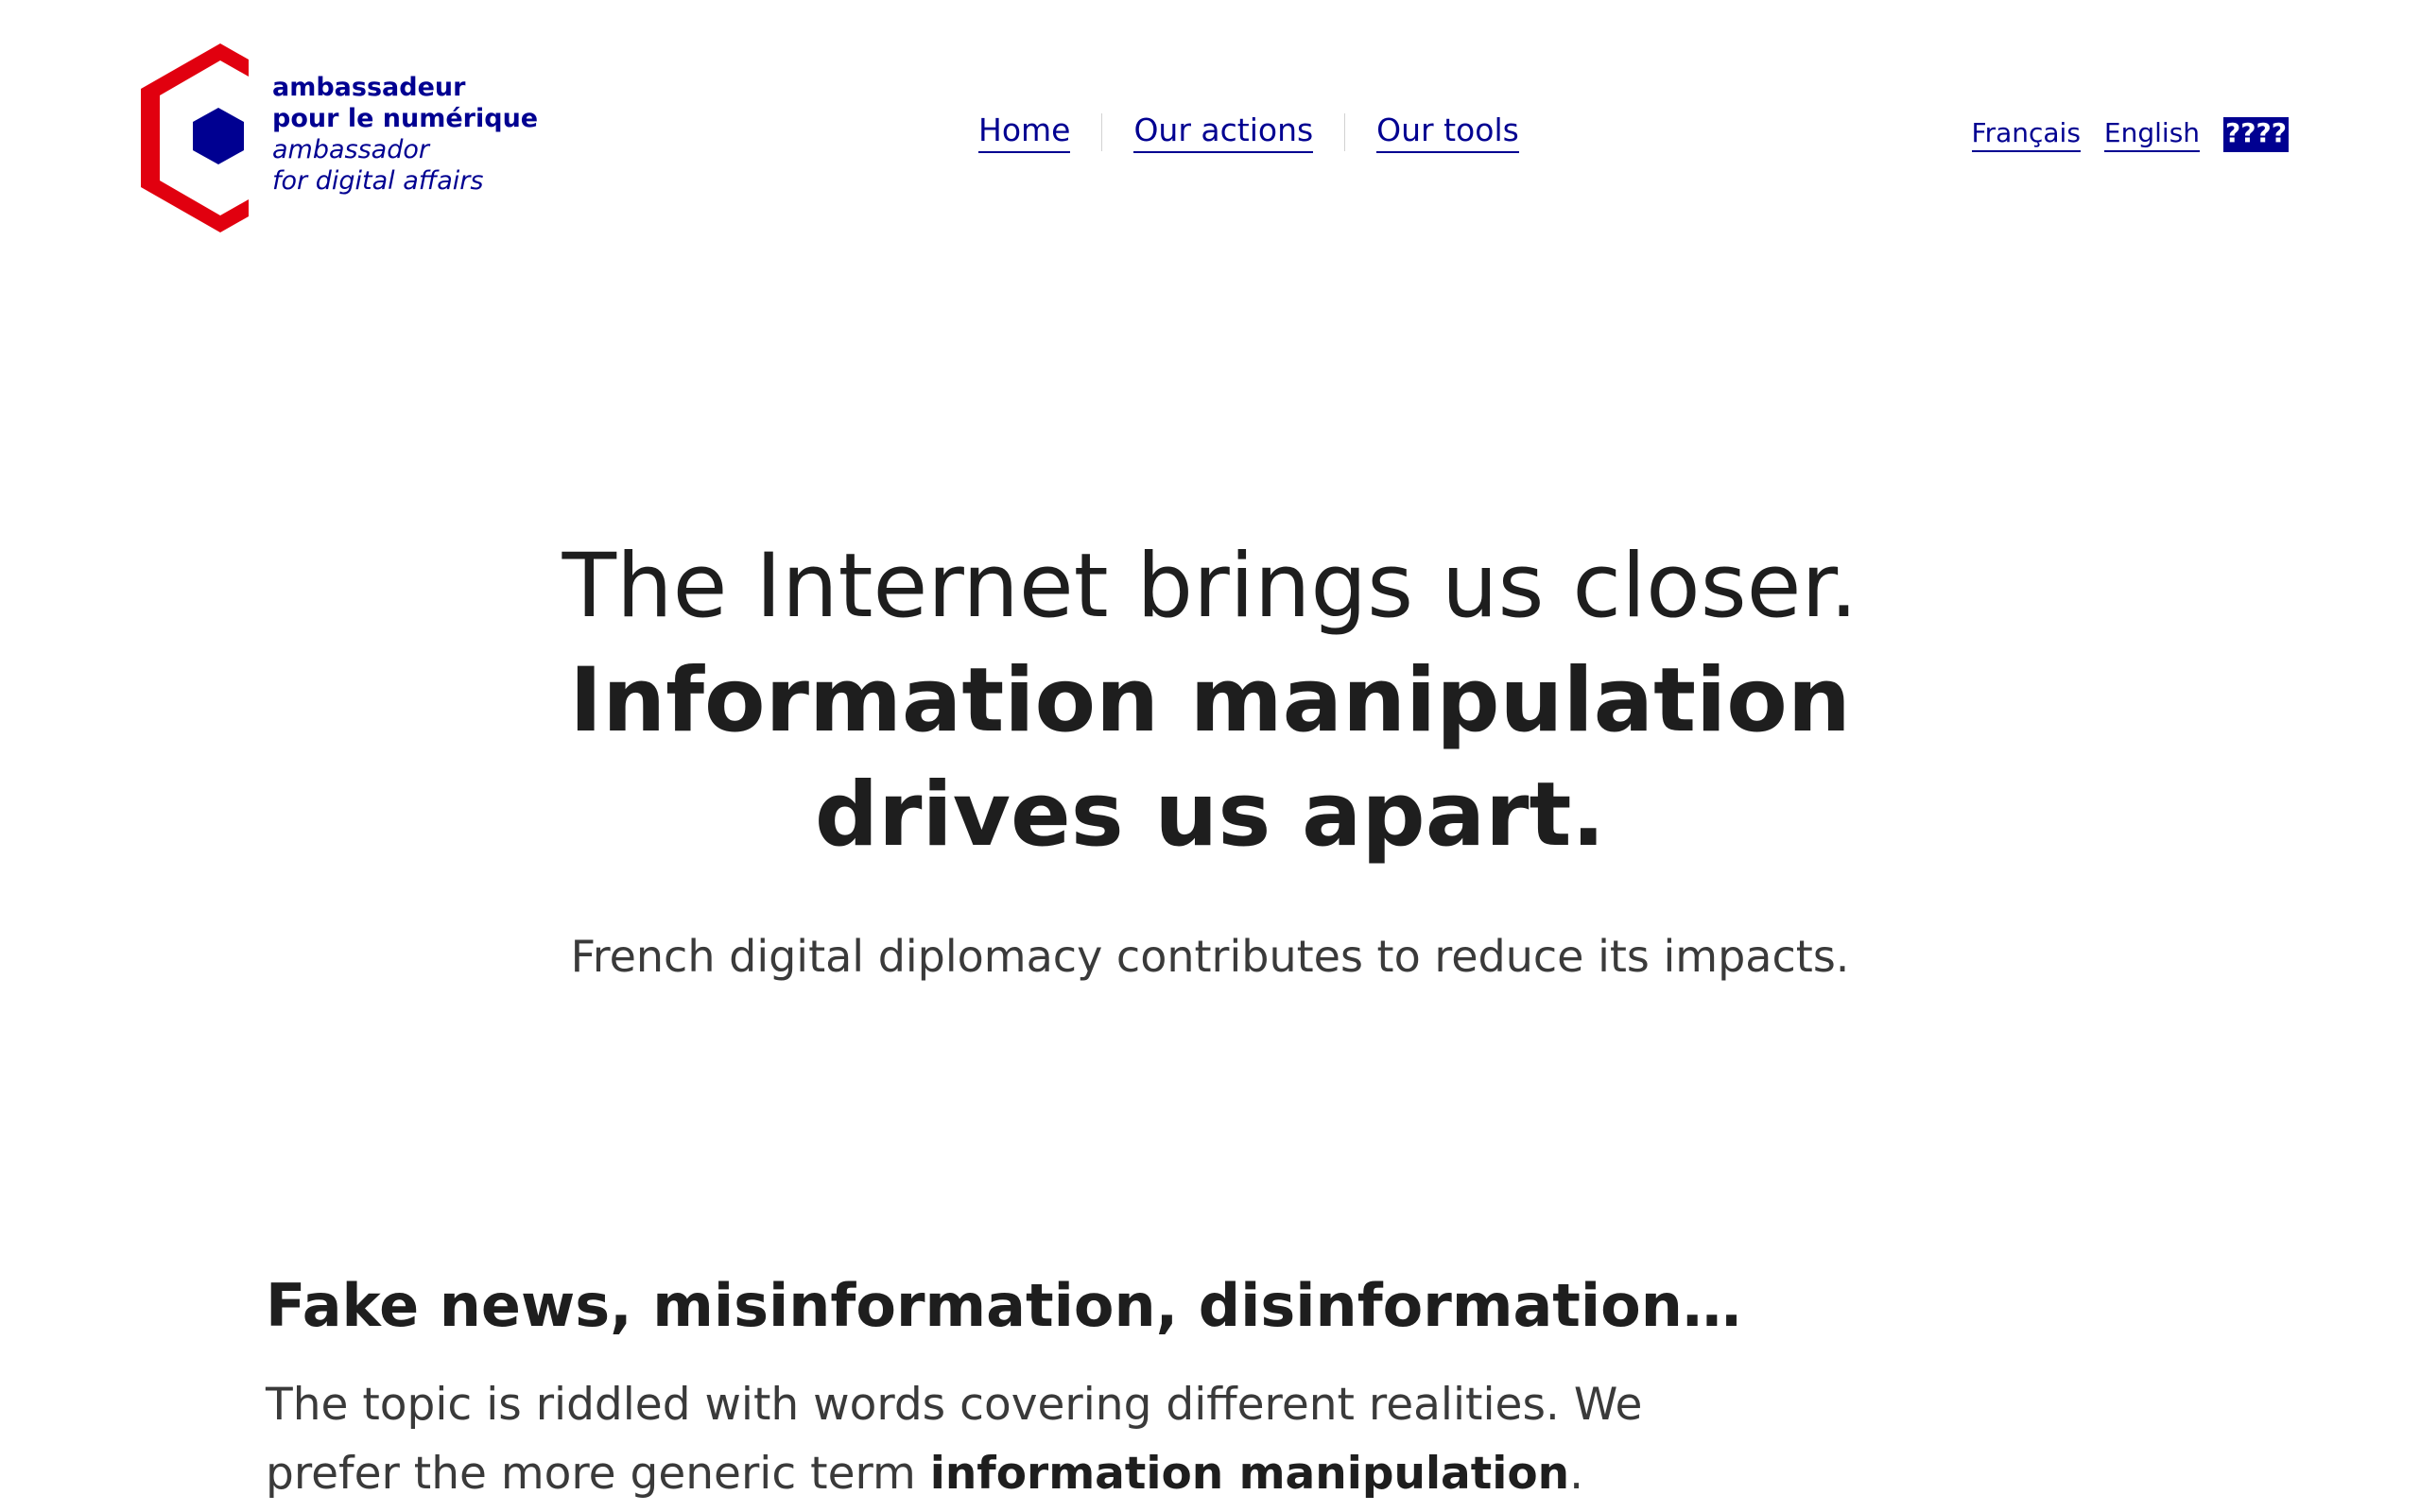 Image resolution: width=2420 pixels, height=1512 pixels. I want to click on hexagon-c-logo-icon, so click(195, 137).